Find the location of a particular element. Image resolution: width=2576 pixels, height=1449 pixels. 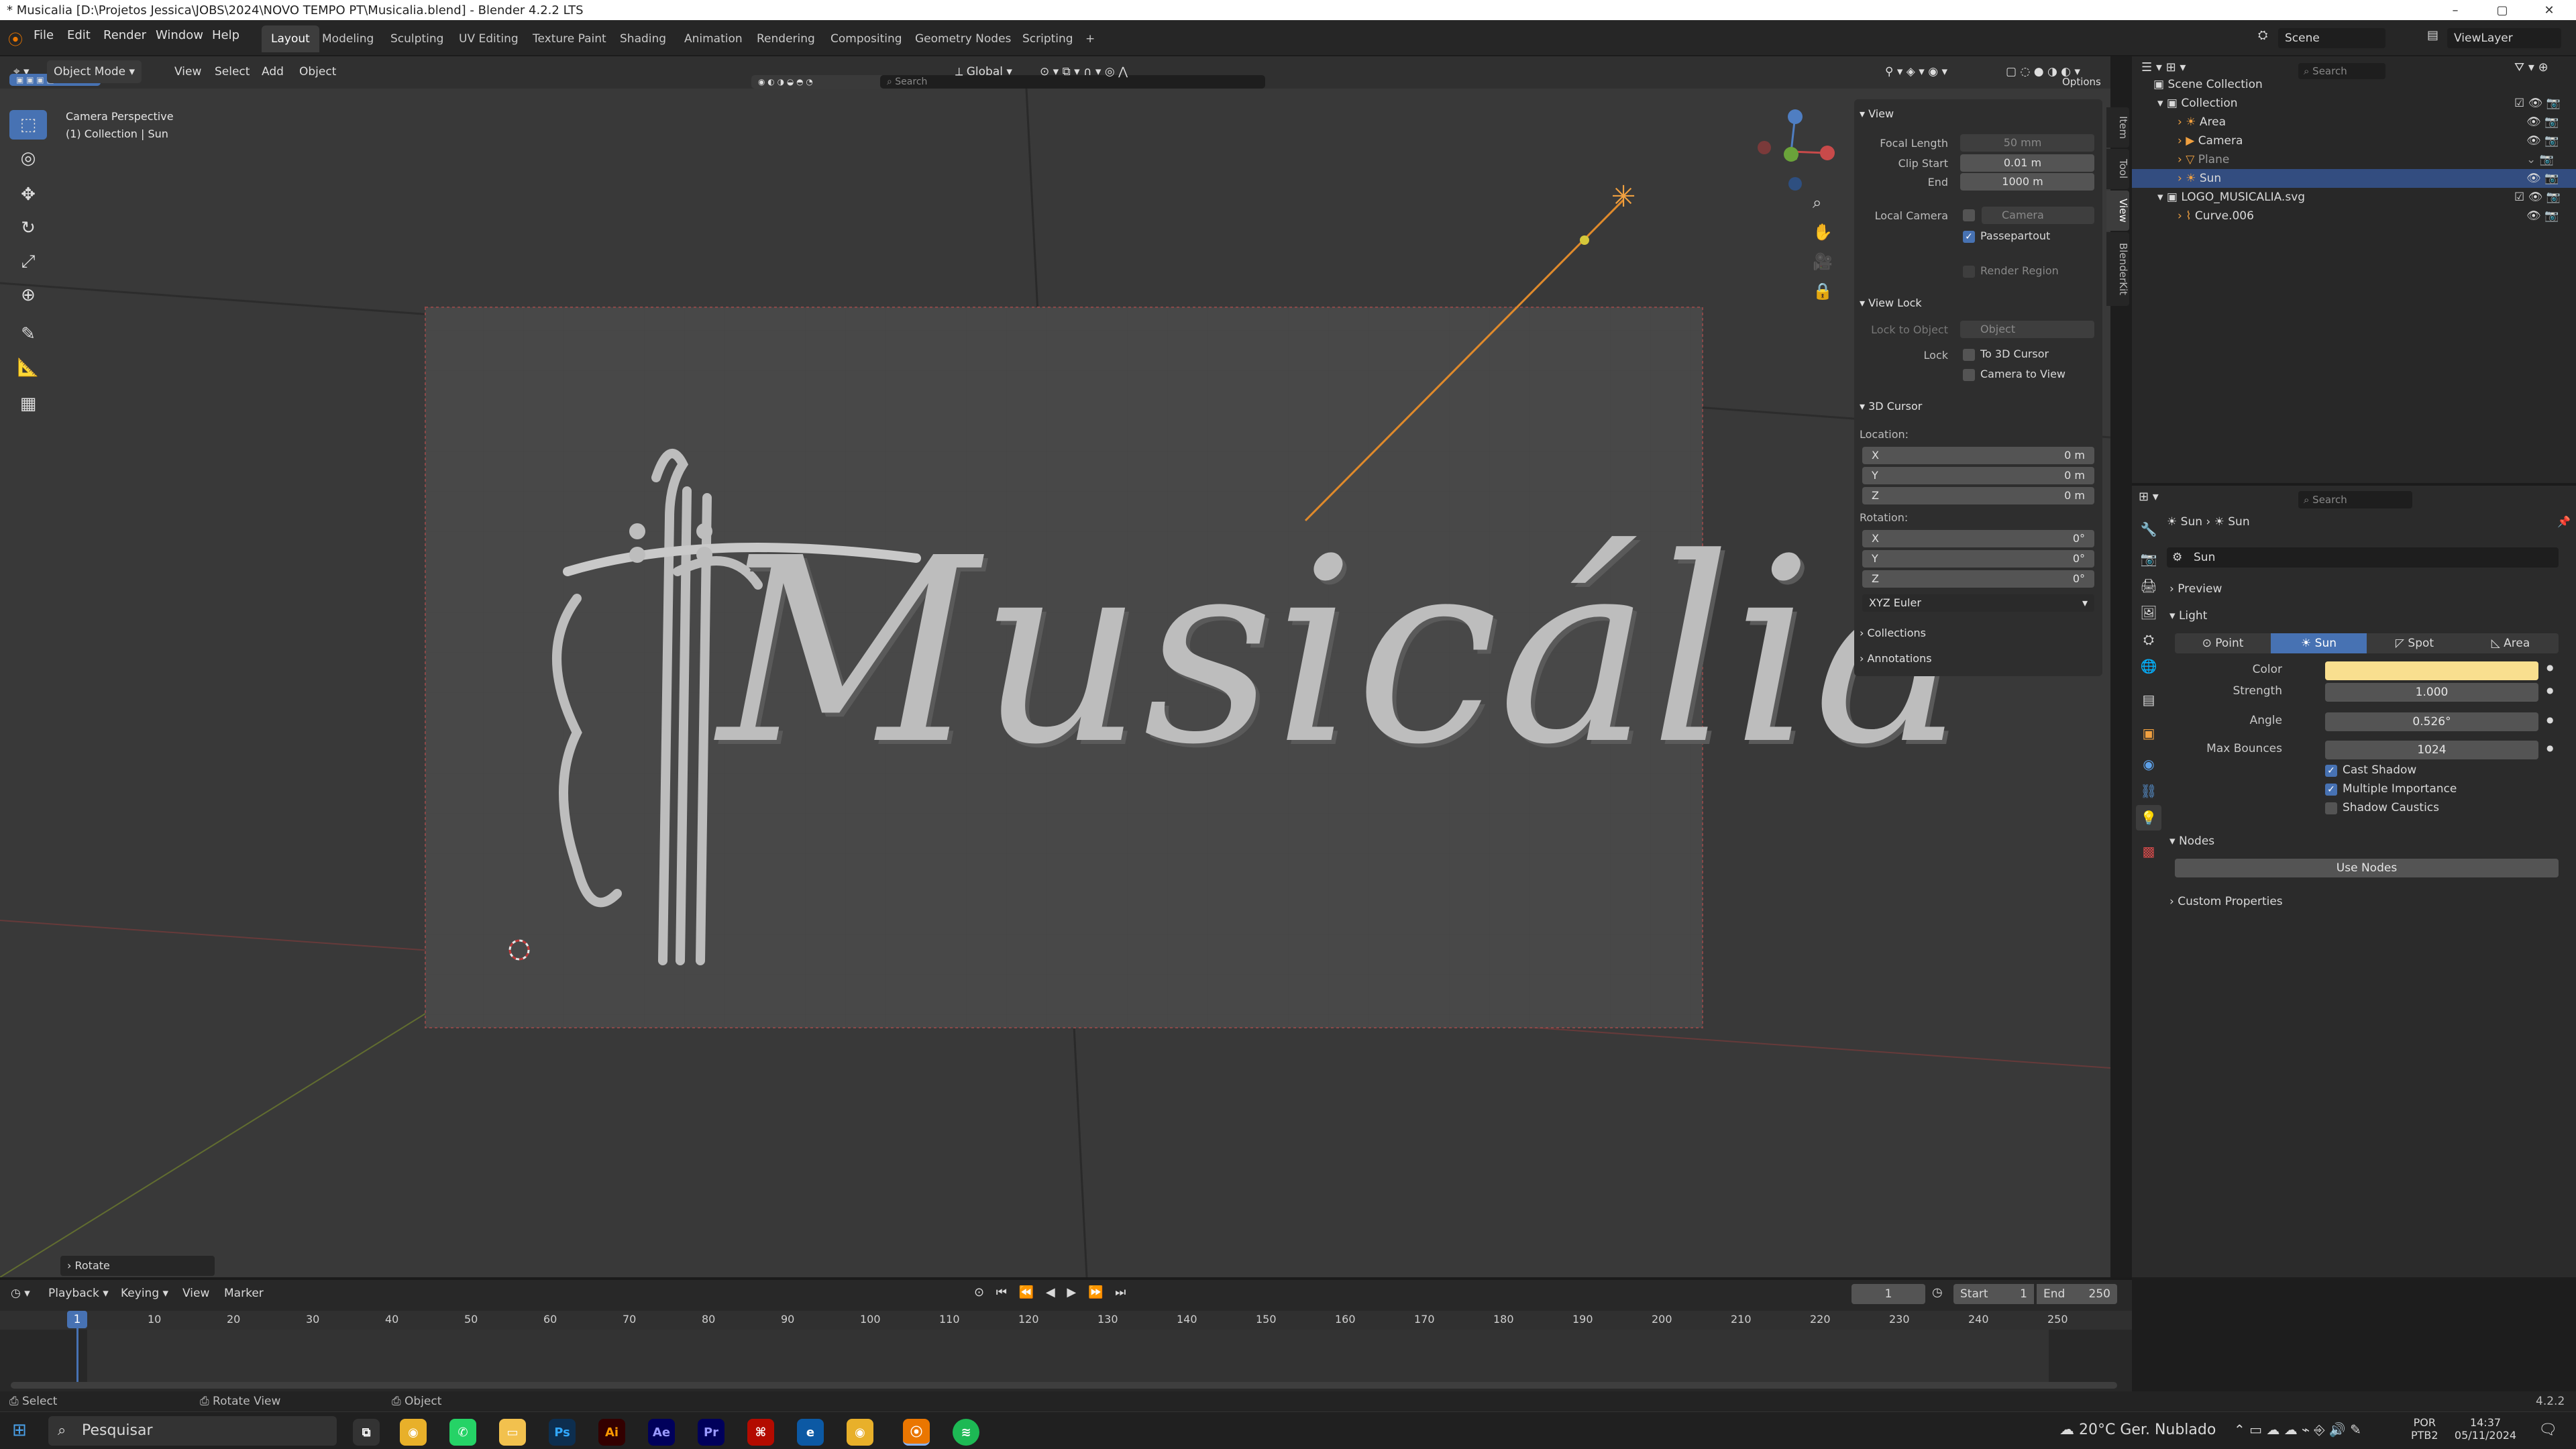

tab-shading: Shading is located at coordinates (643, 38).